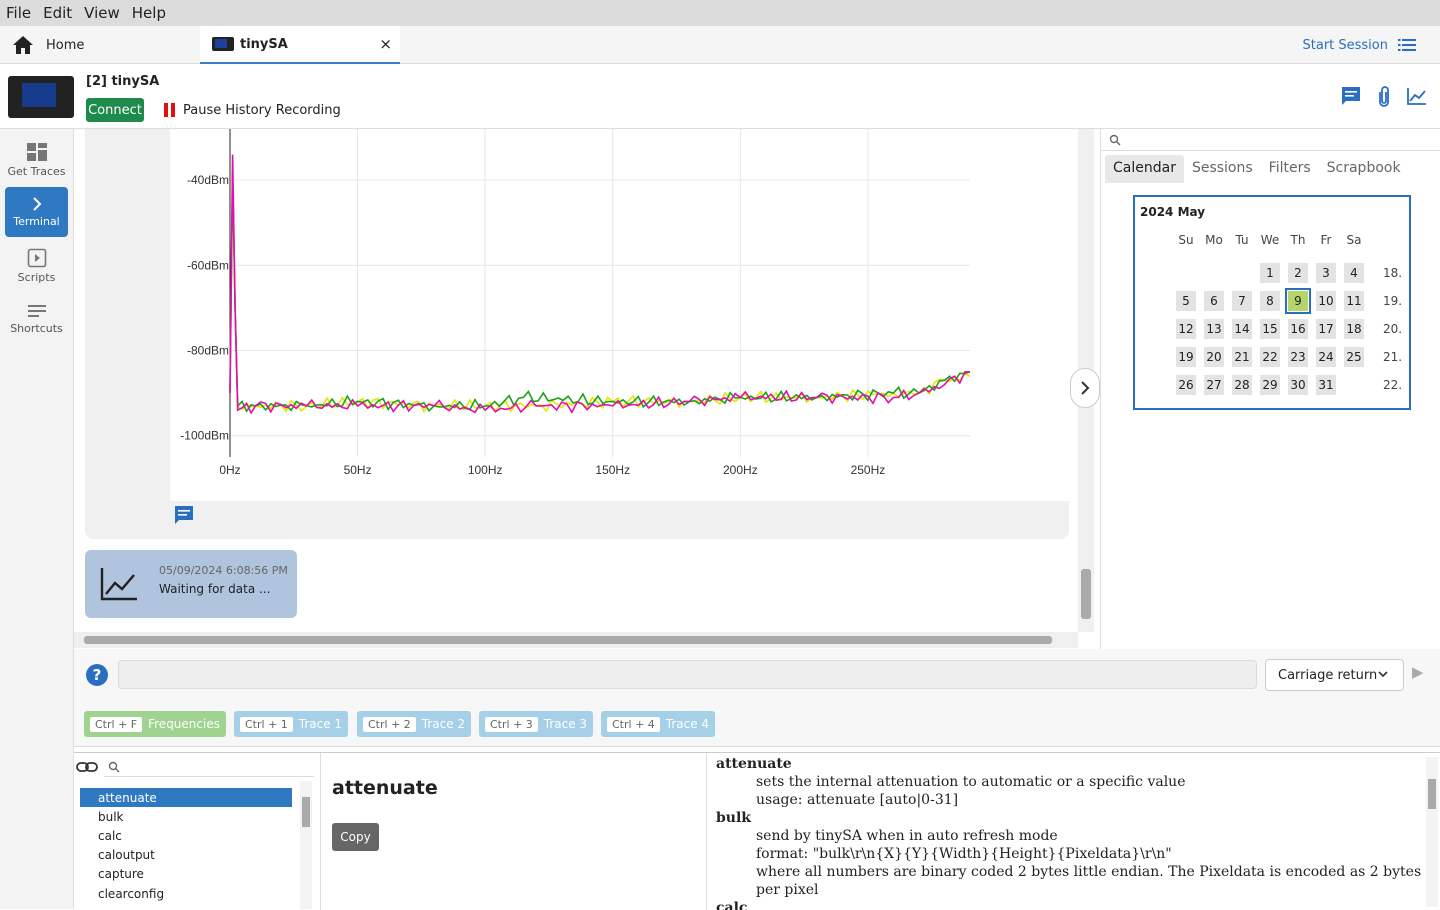 The height and width of the screenshot is (910, 1440). Describe the element at coordinates (1214, 385) in the screenshot. I see `calendar-day: 27` at that location.